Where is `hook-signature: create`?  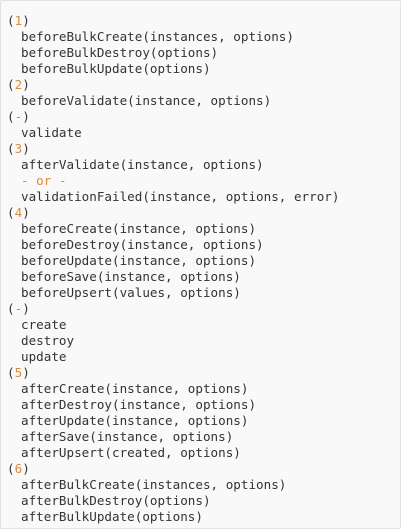
hook-signature: create is located at coordinates (44, 324).